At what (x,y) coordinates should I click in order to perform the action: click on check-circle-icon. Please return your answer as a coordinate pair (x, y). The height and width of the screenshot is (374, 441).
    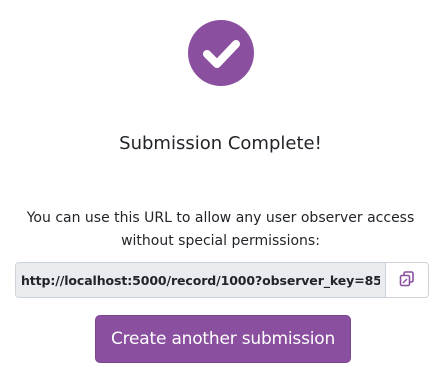
    Looking at the image, I should click on (221, 53).